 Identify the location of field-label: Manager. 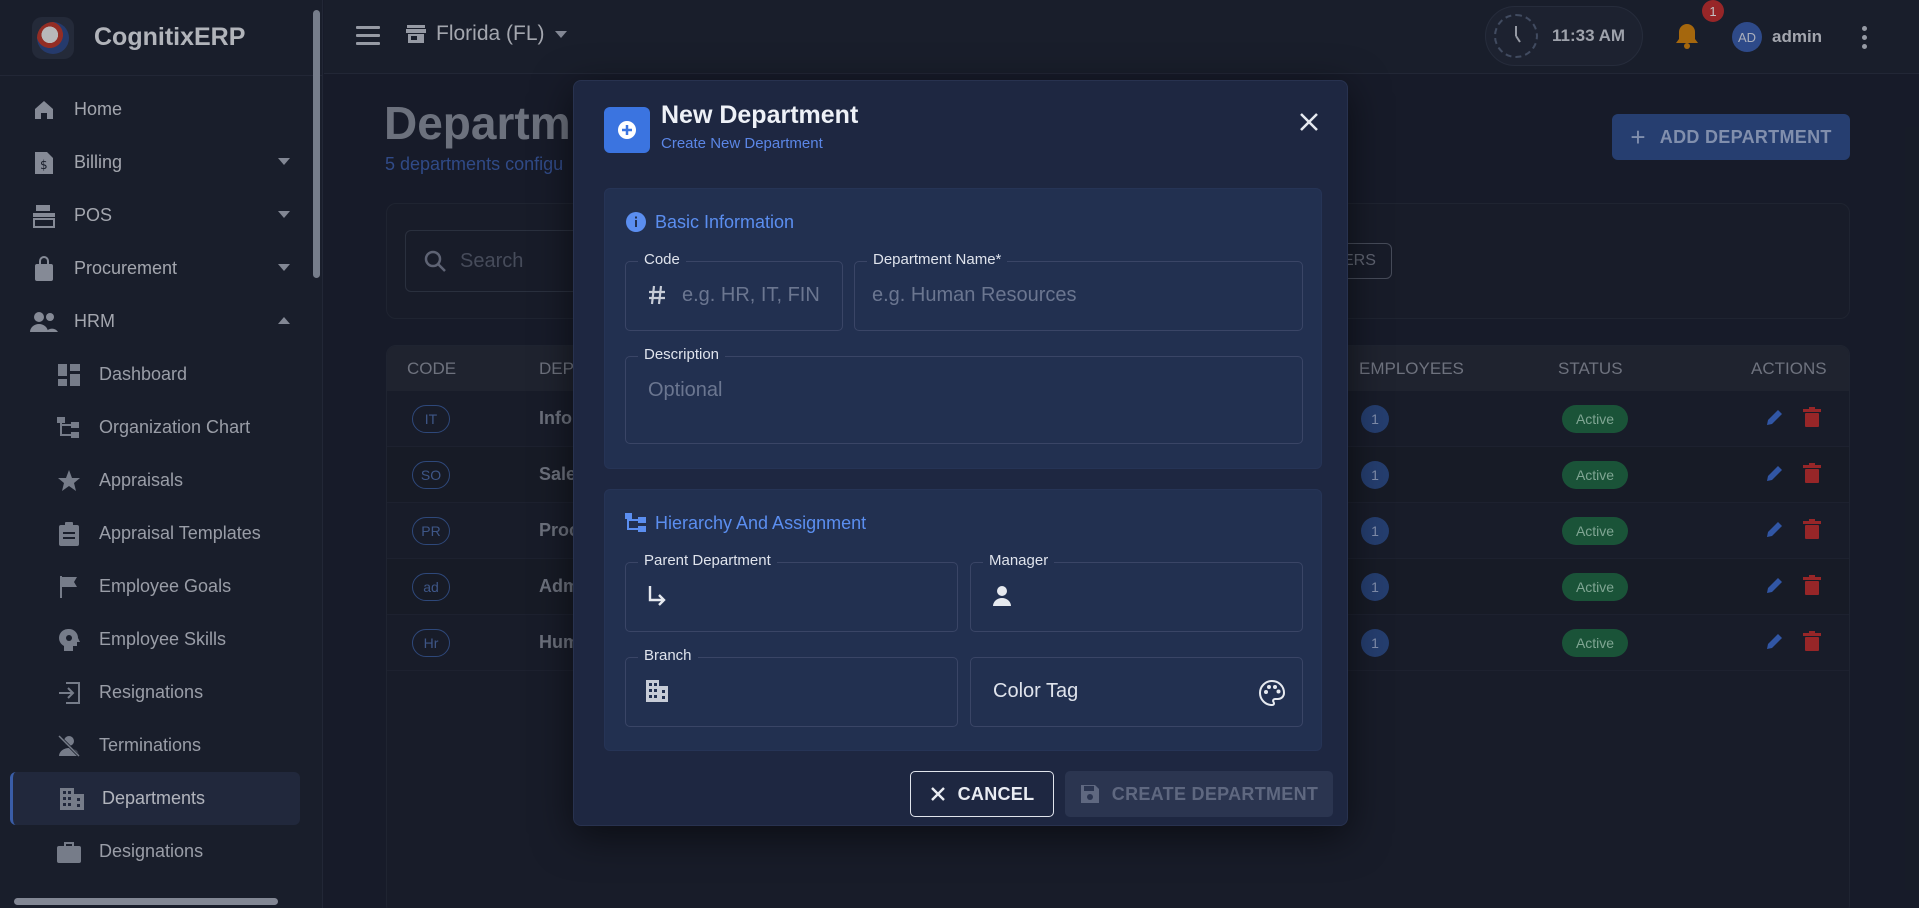
(1019, 560).